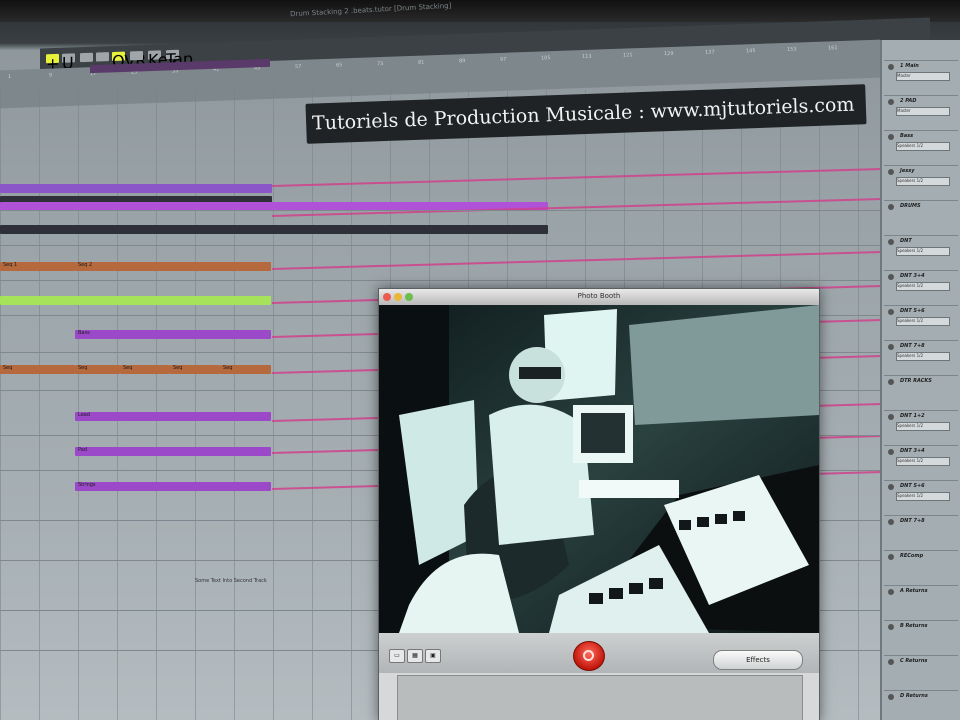 The height and width of the screenshot is (720, 960). Describe the element at coordinates (52, 63) in the screenshot. I see `transport-button: +` at that location.